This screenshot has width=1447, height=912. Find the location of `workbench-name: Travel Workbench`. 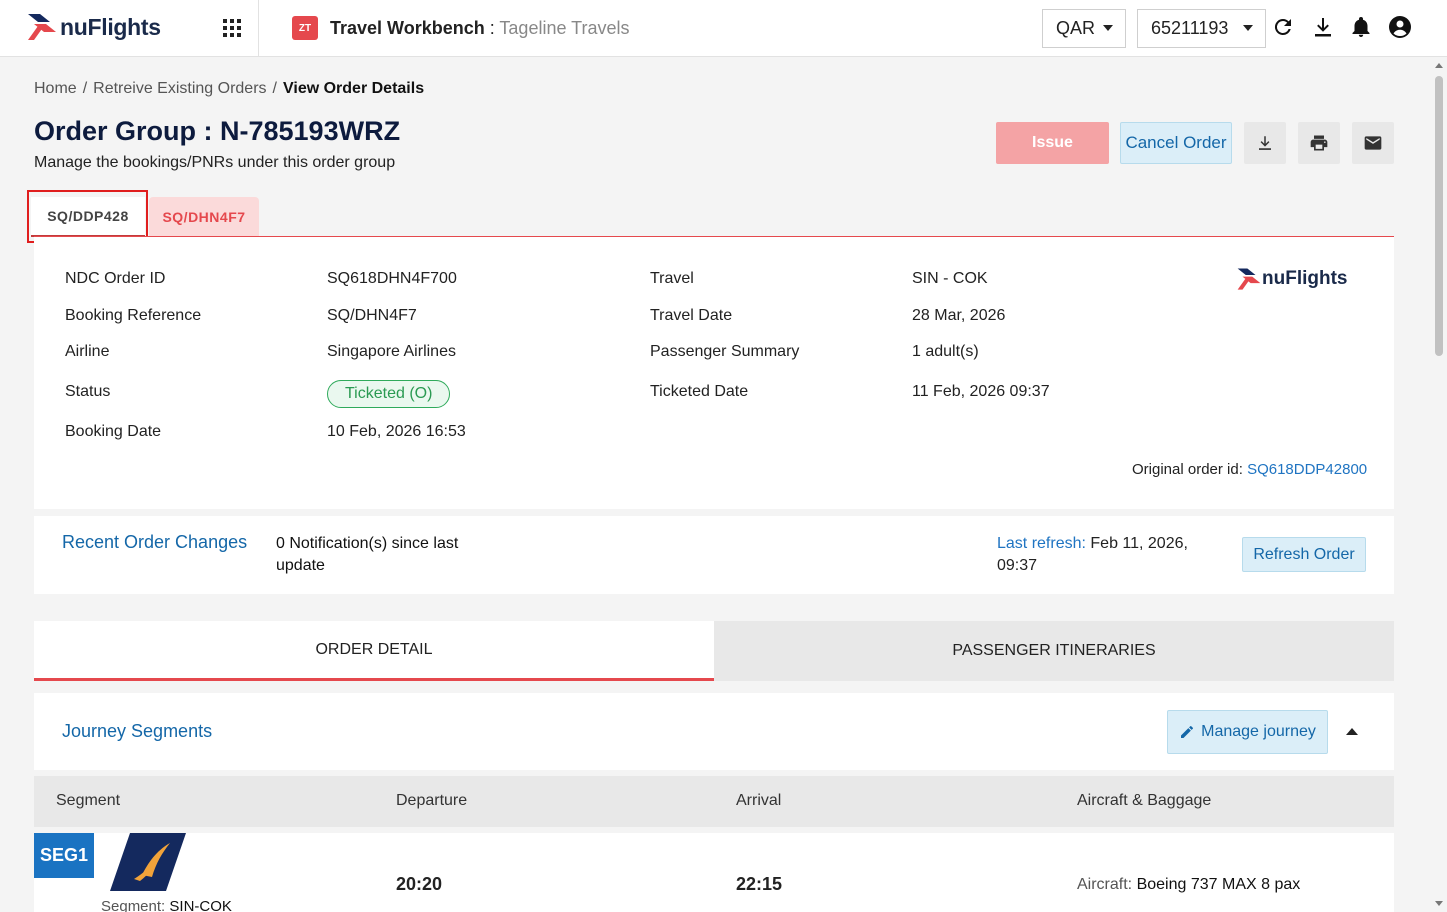

workbench-name: Travel Workbench is located at coordinates (407, 28).